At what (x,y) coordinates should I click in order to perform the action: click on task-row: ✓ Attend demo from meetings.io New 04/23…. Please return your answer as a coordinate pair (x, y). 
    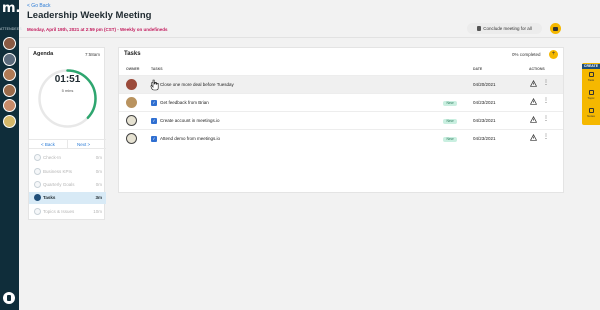
    Looking at the image, I should click on (341, 138).